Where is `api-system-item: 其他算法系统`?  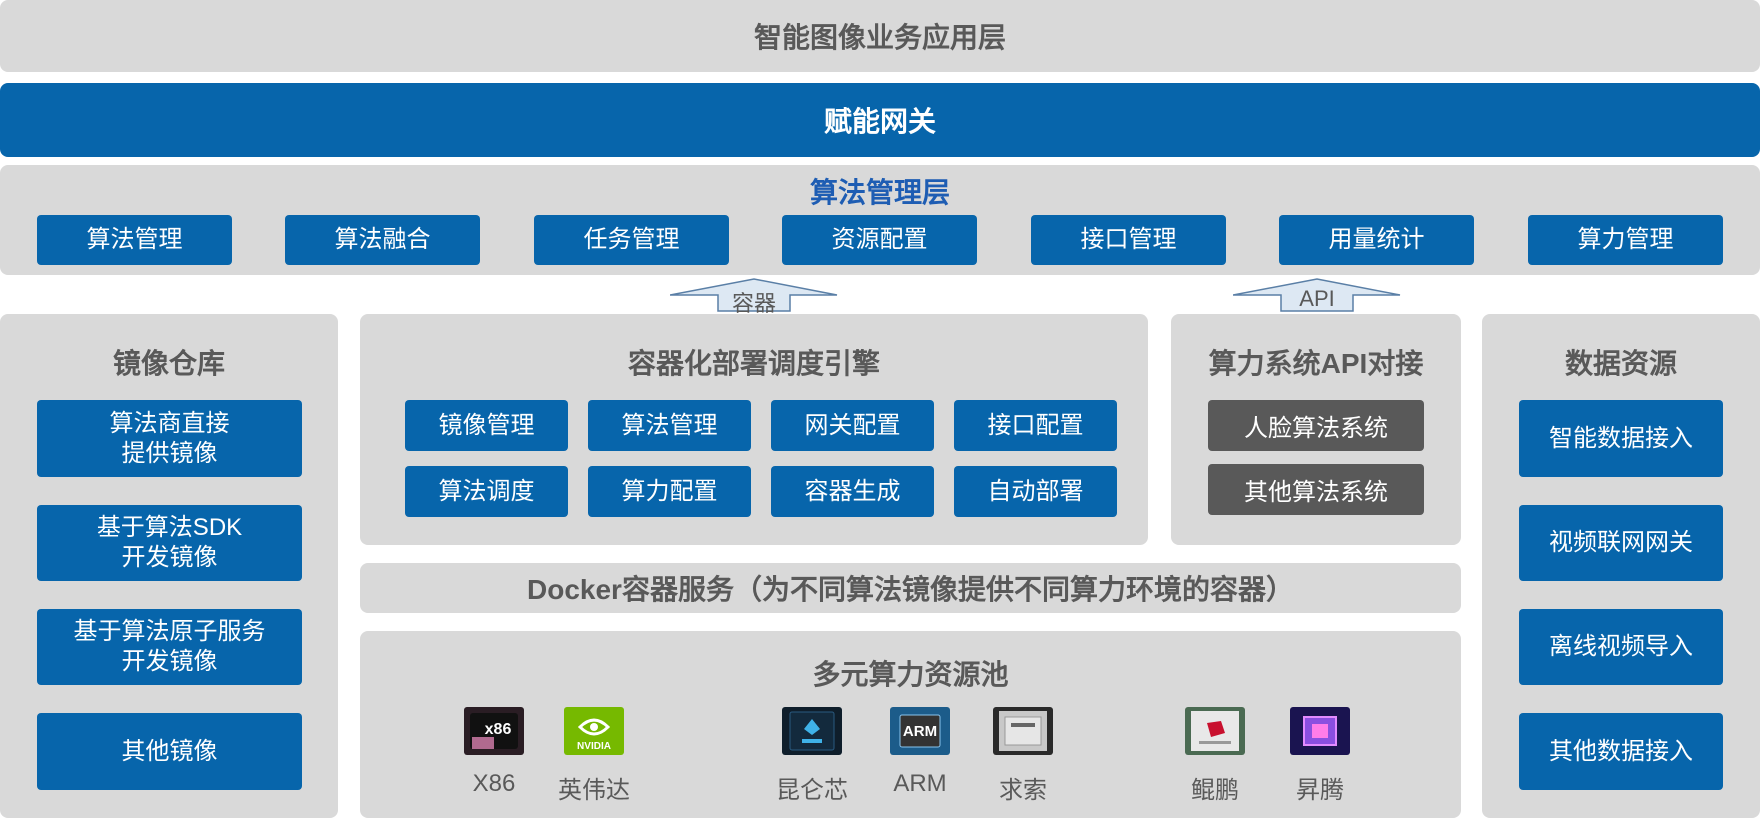
api-system-item: 其他算法系统 is located at coordinates (1316, 489).